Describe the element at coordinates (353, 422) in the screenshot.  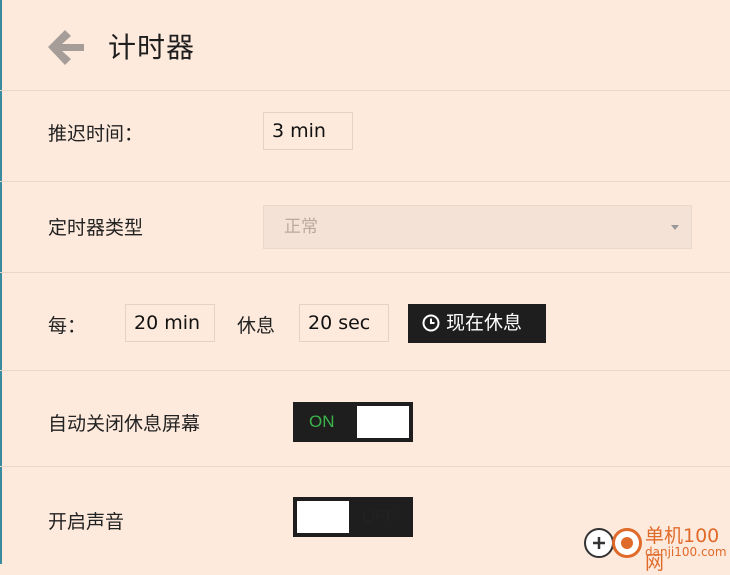
I see `auto-close-toggle: ON` at that location.